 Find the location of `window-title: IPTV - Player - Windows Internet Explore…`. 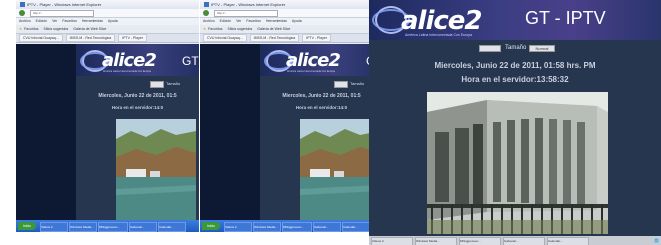

window-title: IPTV - Player - Windows Internet Explore… is located at coordinates (248, 4).